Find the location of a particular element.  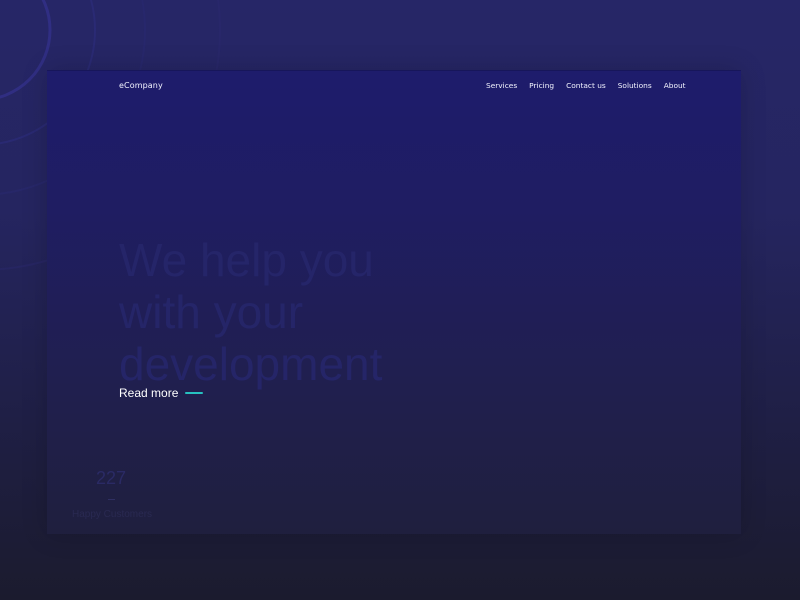

company-logo: eCompany is located at coordinates (141, 85).